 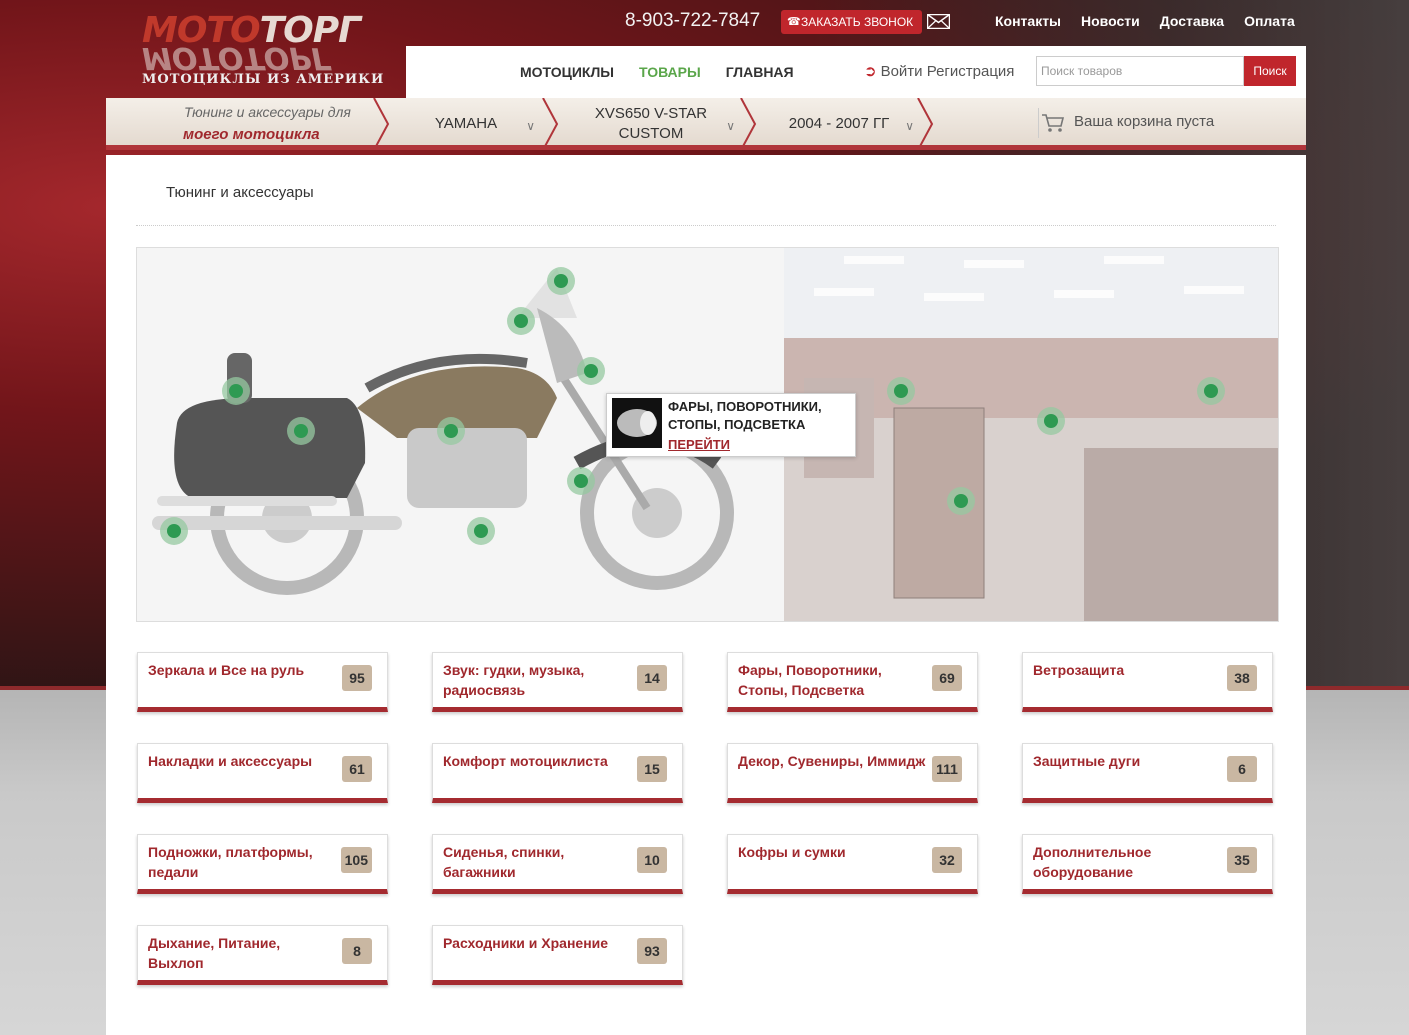 What do you see at coordinates (1092, 862) in the screenshot?
I see `category-name: Дополнительное оборудование` at bounding box center [1092, 862].